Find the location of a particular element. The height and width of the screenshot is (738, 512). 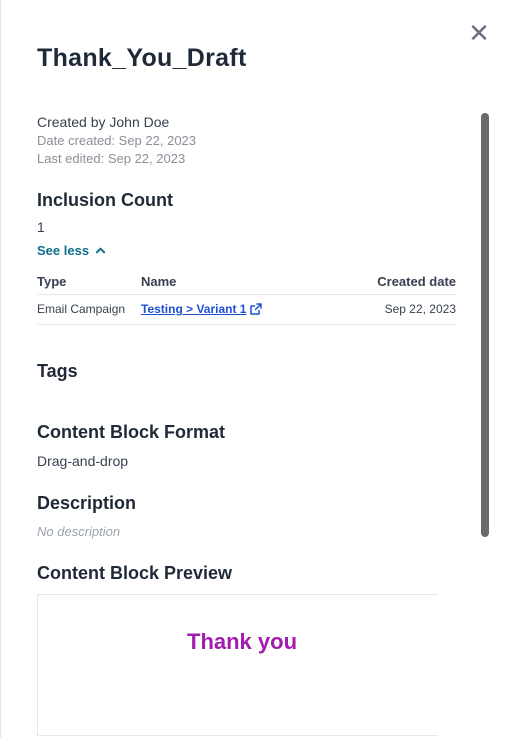

description-value: No description is located at coordinates (79, 531).